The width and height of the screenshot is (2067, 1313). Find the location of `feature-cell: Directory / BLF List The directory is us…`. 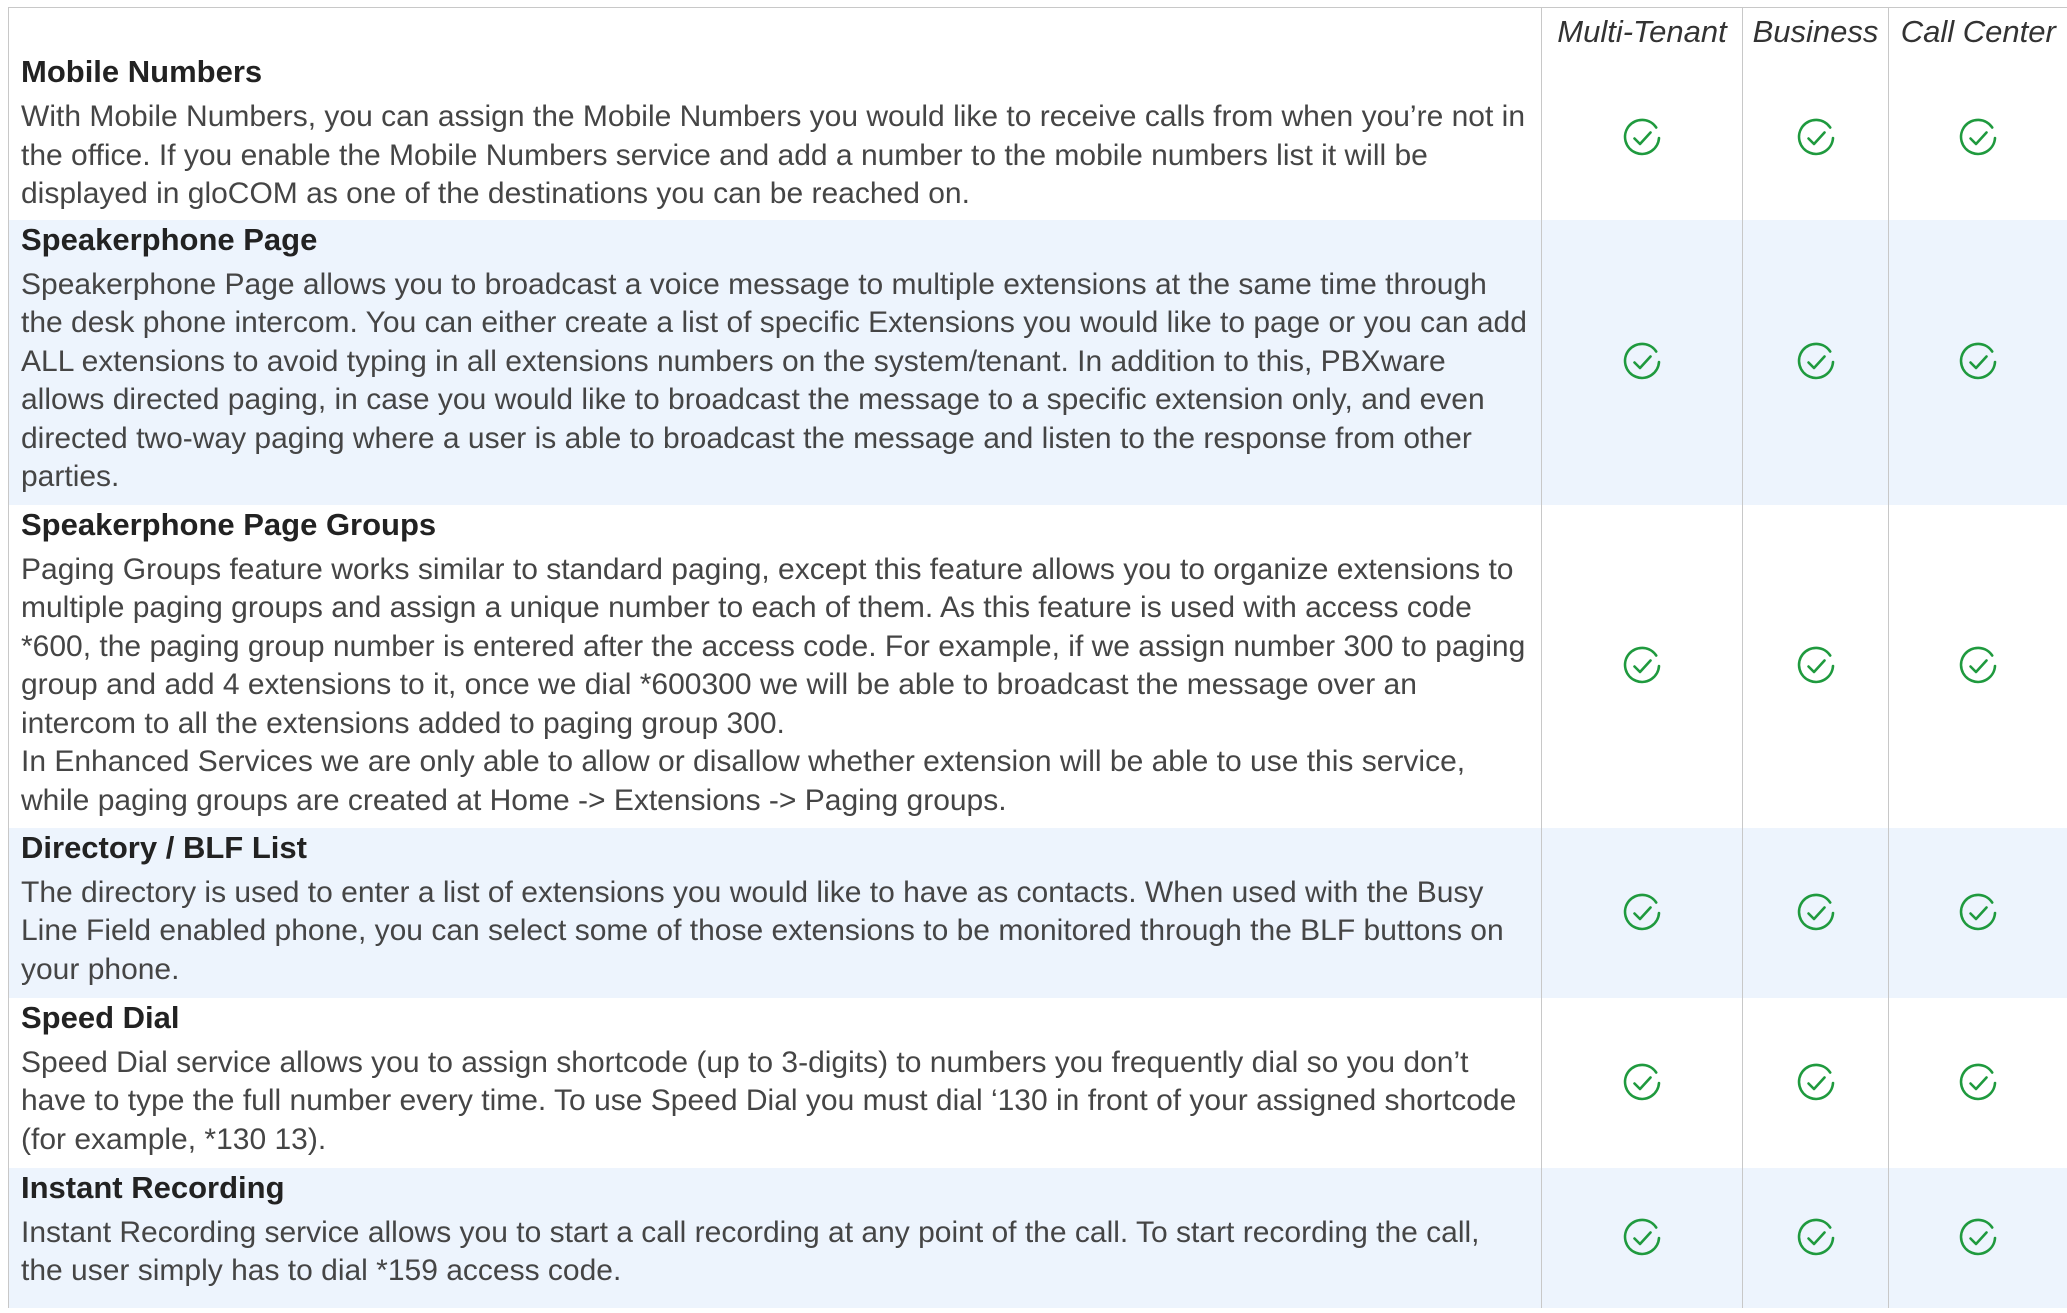

feature-cell: Directory / BLF List The directory is us… is located at coordinates (775, 912).